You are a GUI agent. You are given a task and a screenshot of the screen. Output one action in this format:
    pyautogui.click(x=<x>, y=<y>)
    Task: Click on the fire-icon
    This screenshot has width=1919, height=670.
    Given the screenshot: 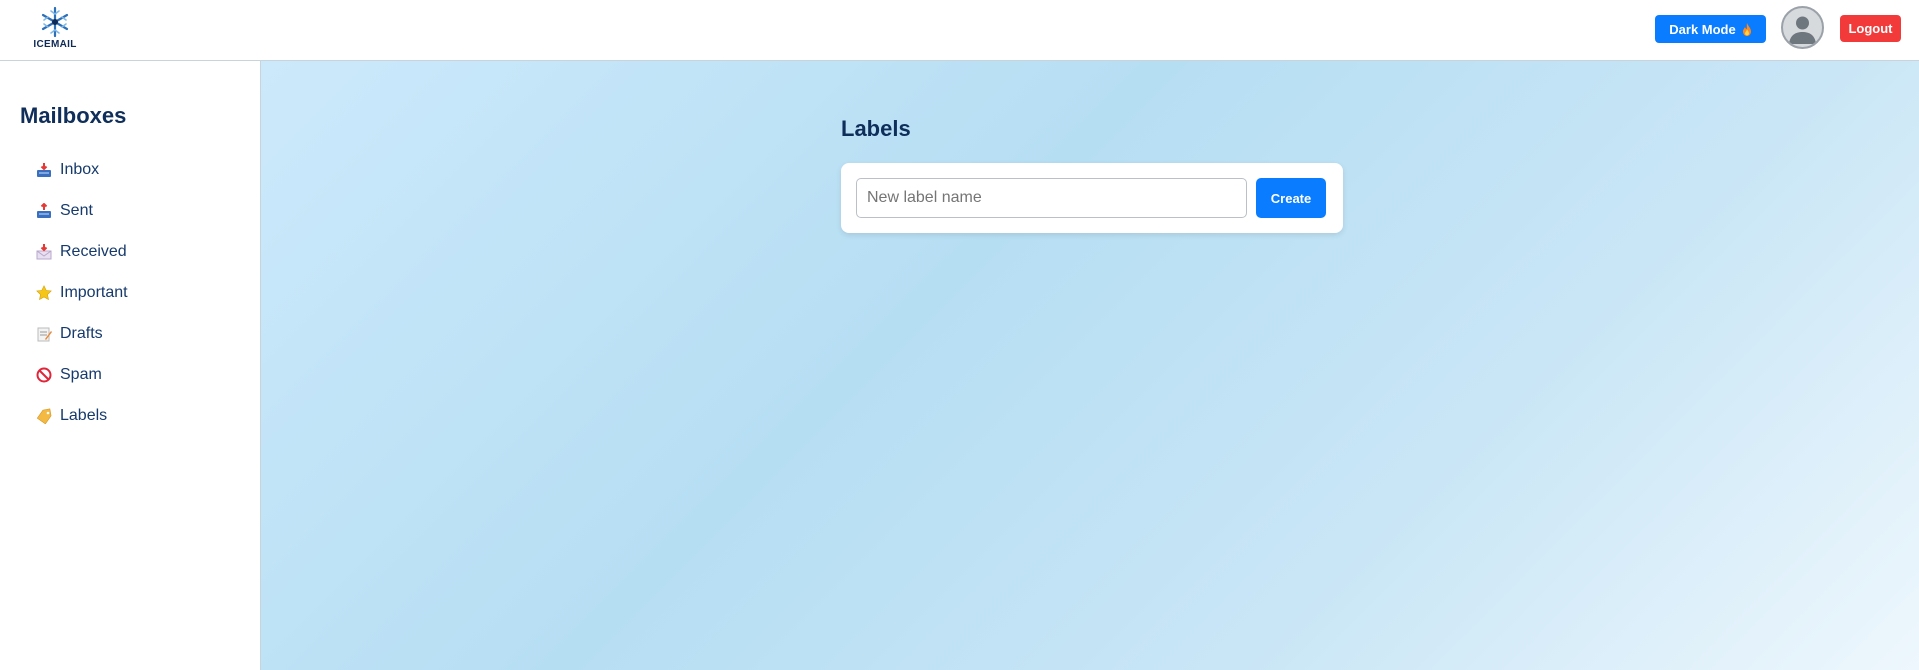 What is the action you would take?
    pyautogui.click(x=1746, y=29)
    